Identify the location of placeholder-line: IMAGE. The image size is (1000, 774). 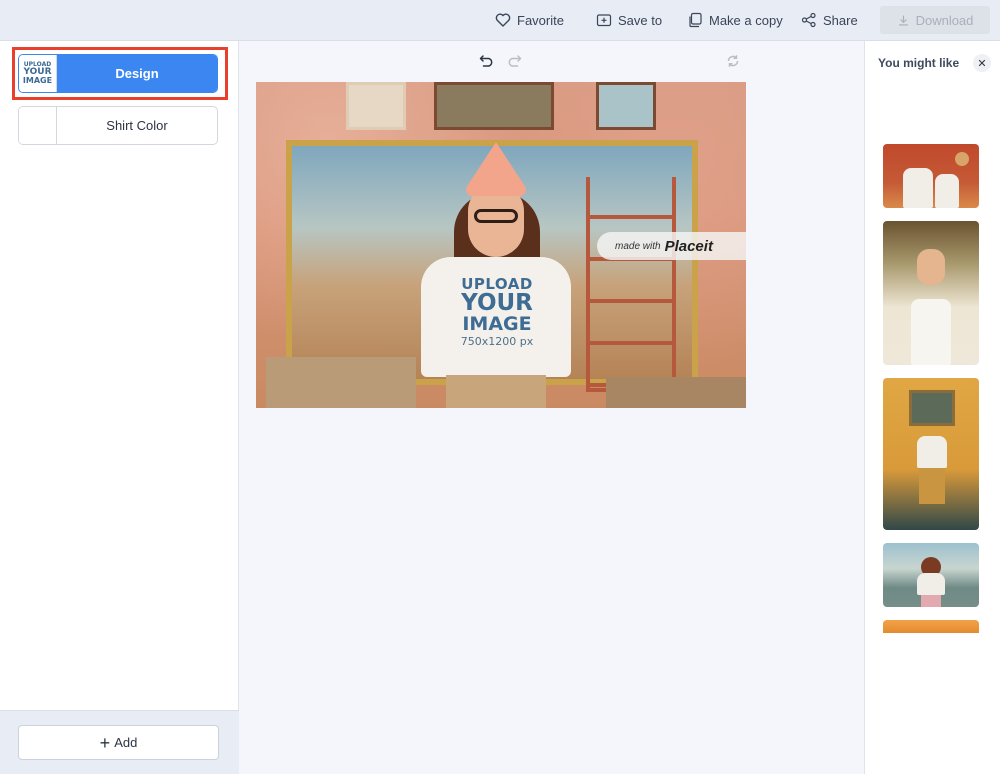
(497, 324).